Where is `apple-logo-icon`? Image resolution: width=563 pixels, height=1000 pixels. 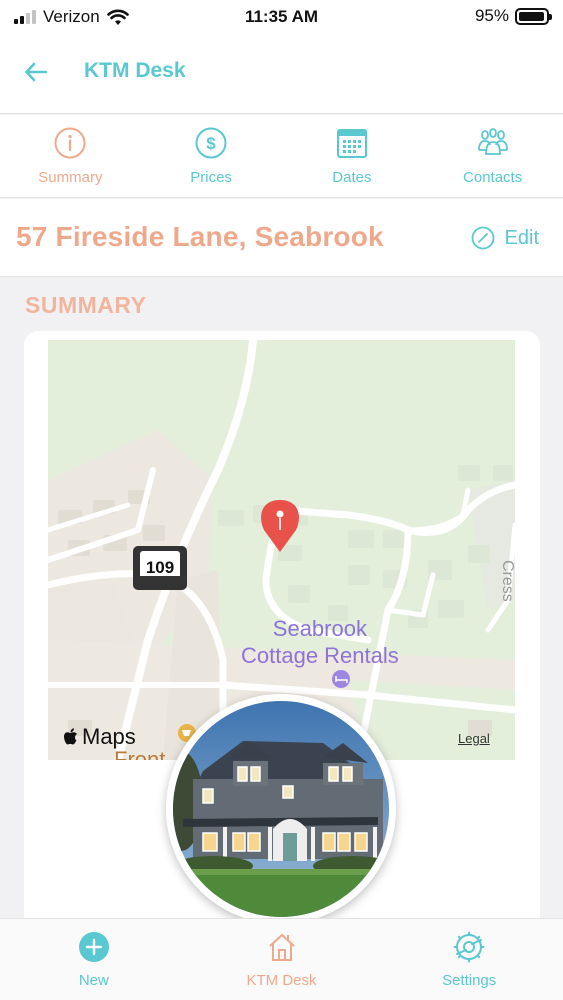 apple-logo-icon is located at coordinates (70, 736).